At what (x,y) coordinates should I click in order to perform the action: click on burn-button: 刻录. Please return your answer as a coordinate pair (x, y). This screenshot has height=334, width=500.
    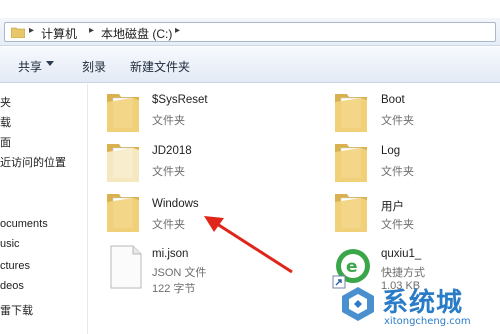
    Looking at the image, I should click on (94, 66).